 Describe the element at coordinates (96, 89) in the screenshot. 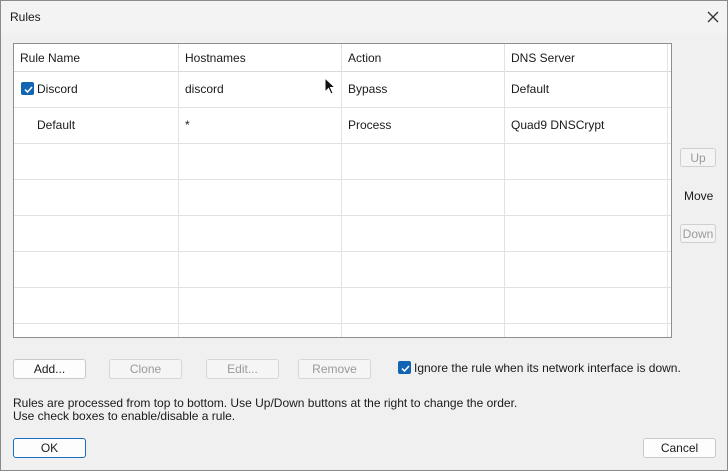

I see `rule-name-cell: Discord` at that location.